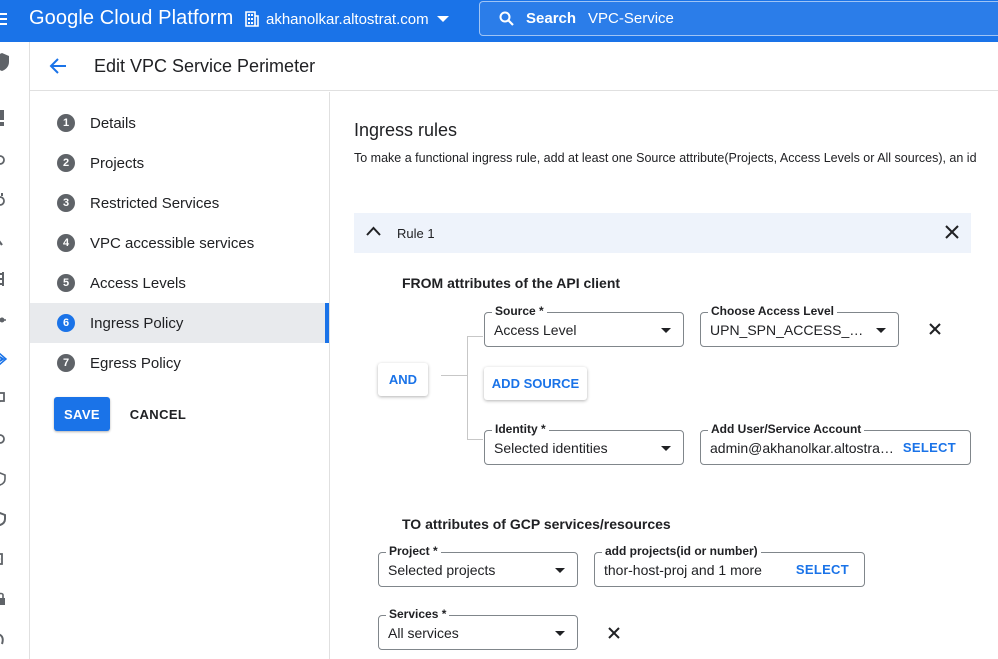  What do you see at coordinates (822, 569) in the screenshot?
I see `select-projects-button: SELECT` at bounding box center [822, 569].